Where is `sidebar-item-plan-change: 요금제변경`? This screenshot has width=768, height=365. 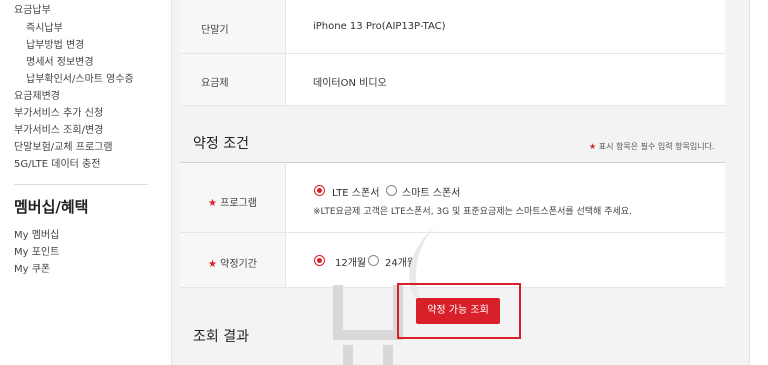
sidebar-item-plan-change: 요금제변경 is located at coordinates (37, 94).